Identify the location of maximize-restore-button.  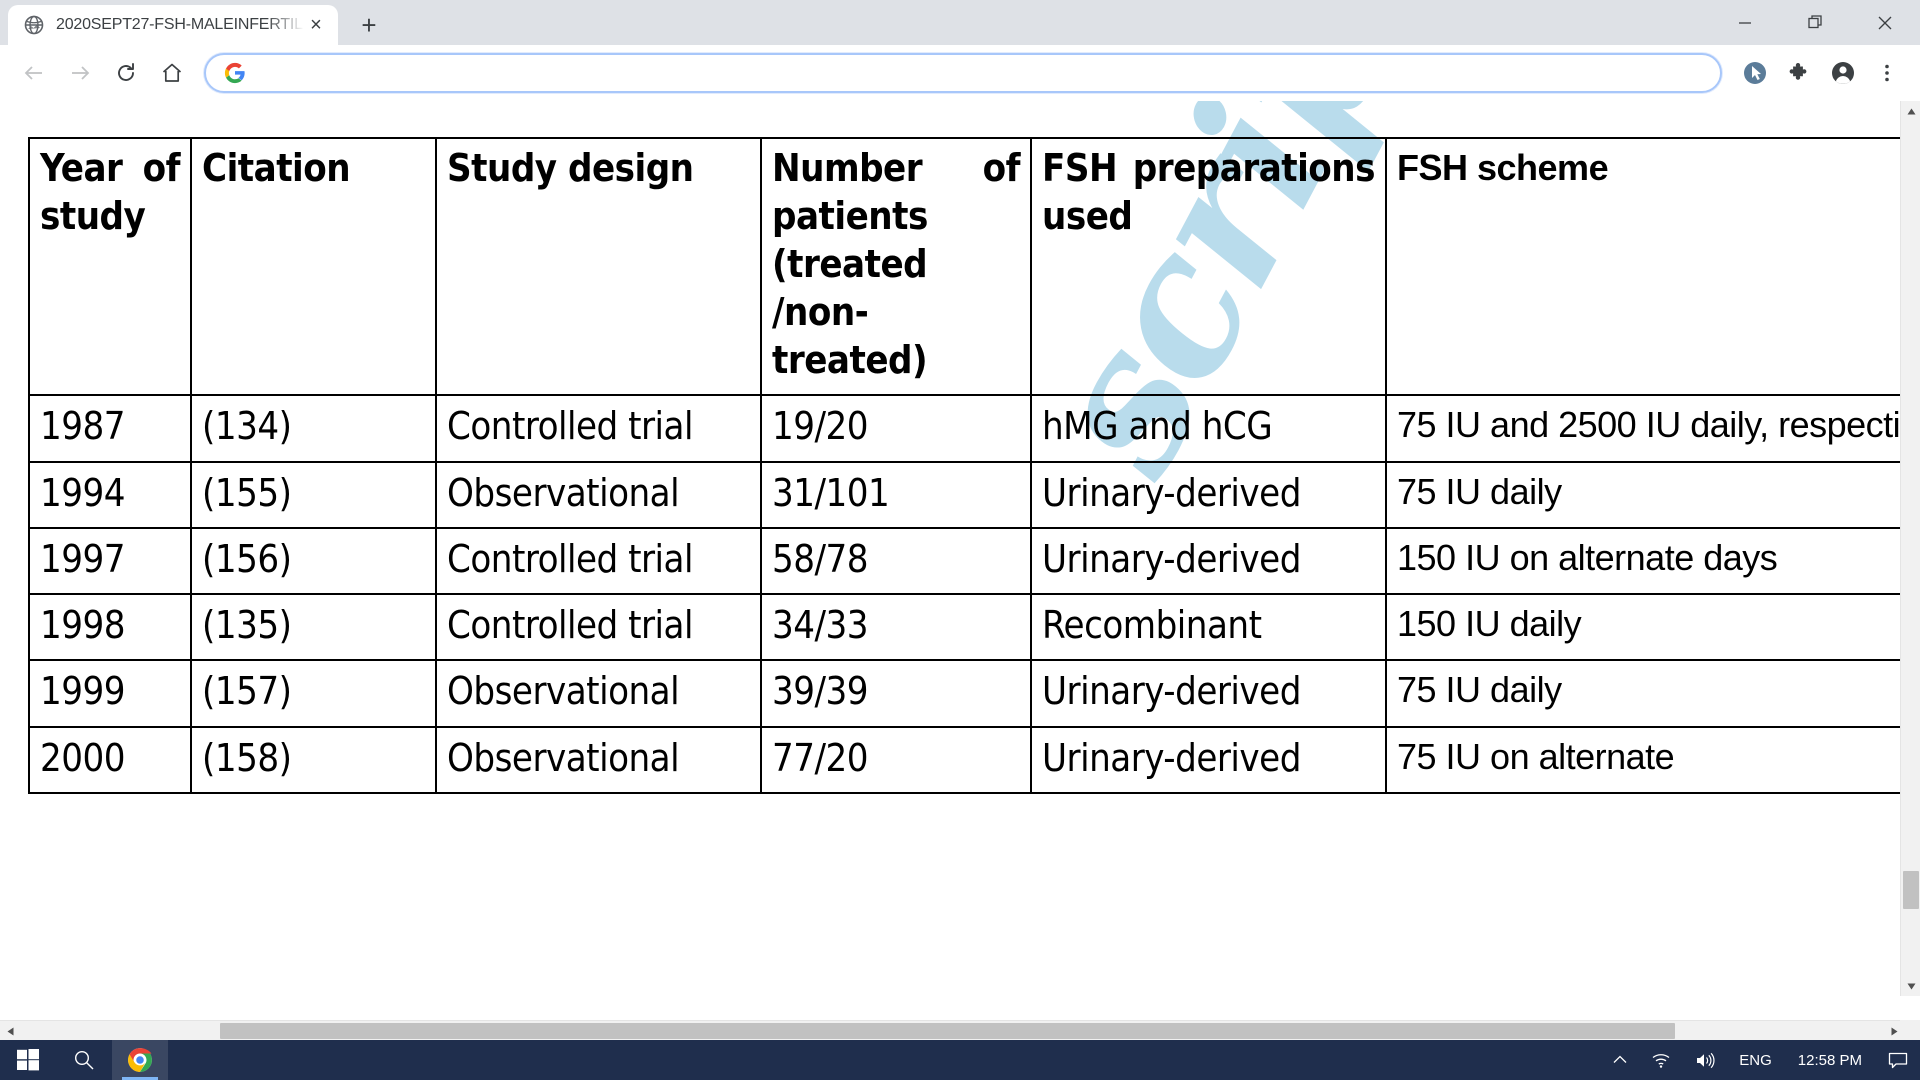
(1815, 22).